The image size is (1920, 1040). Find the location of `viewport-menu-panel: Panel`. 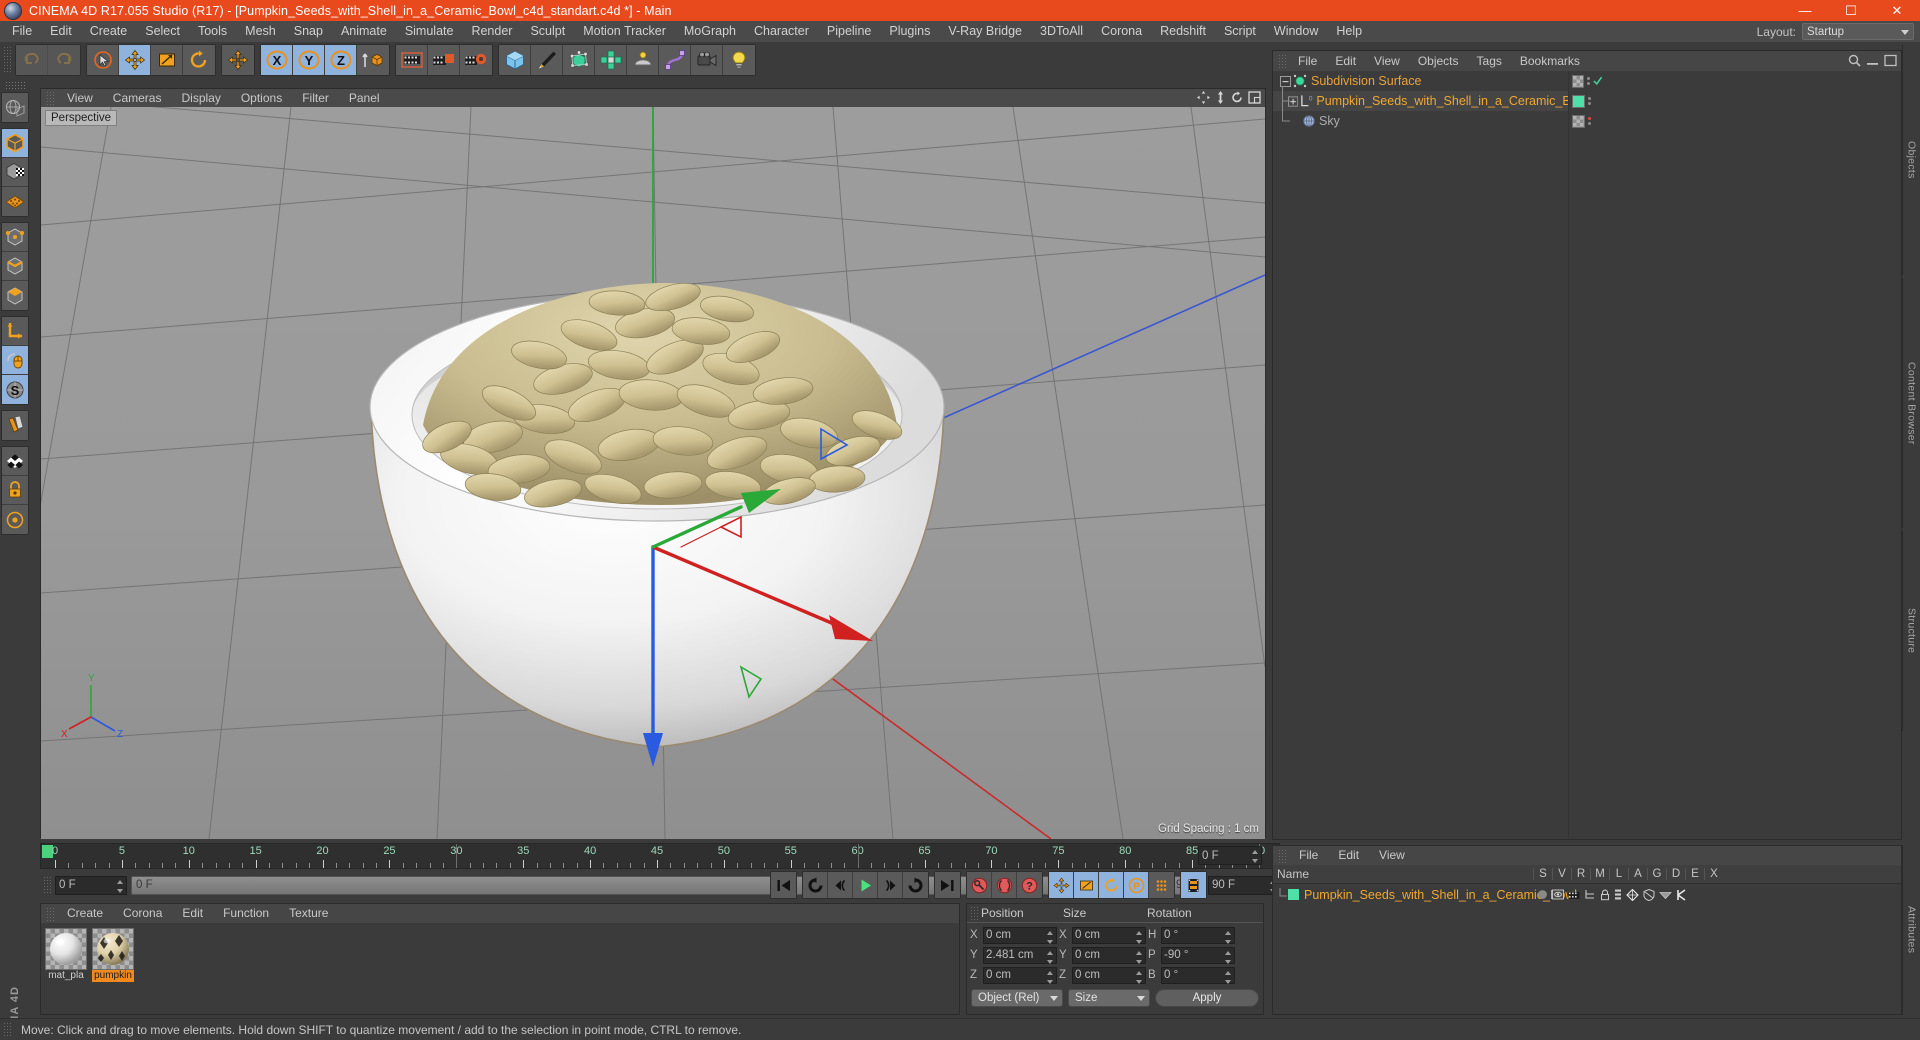

viewport-menu-panel: Panel is located at coordinates (364, 98).